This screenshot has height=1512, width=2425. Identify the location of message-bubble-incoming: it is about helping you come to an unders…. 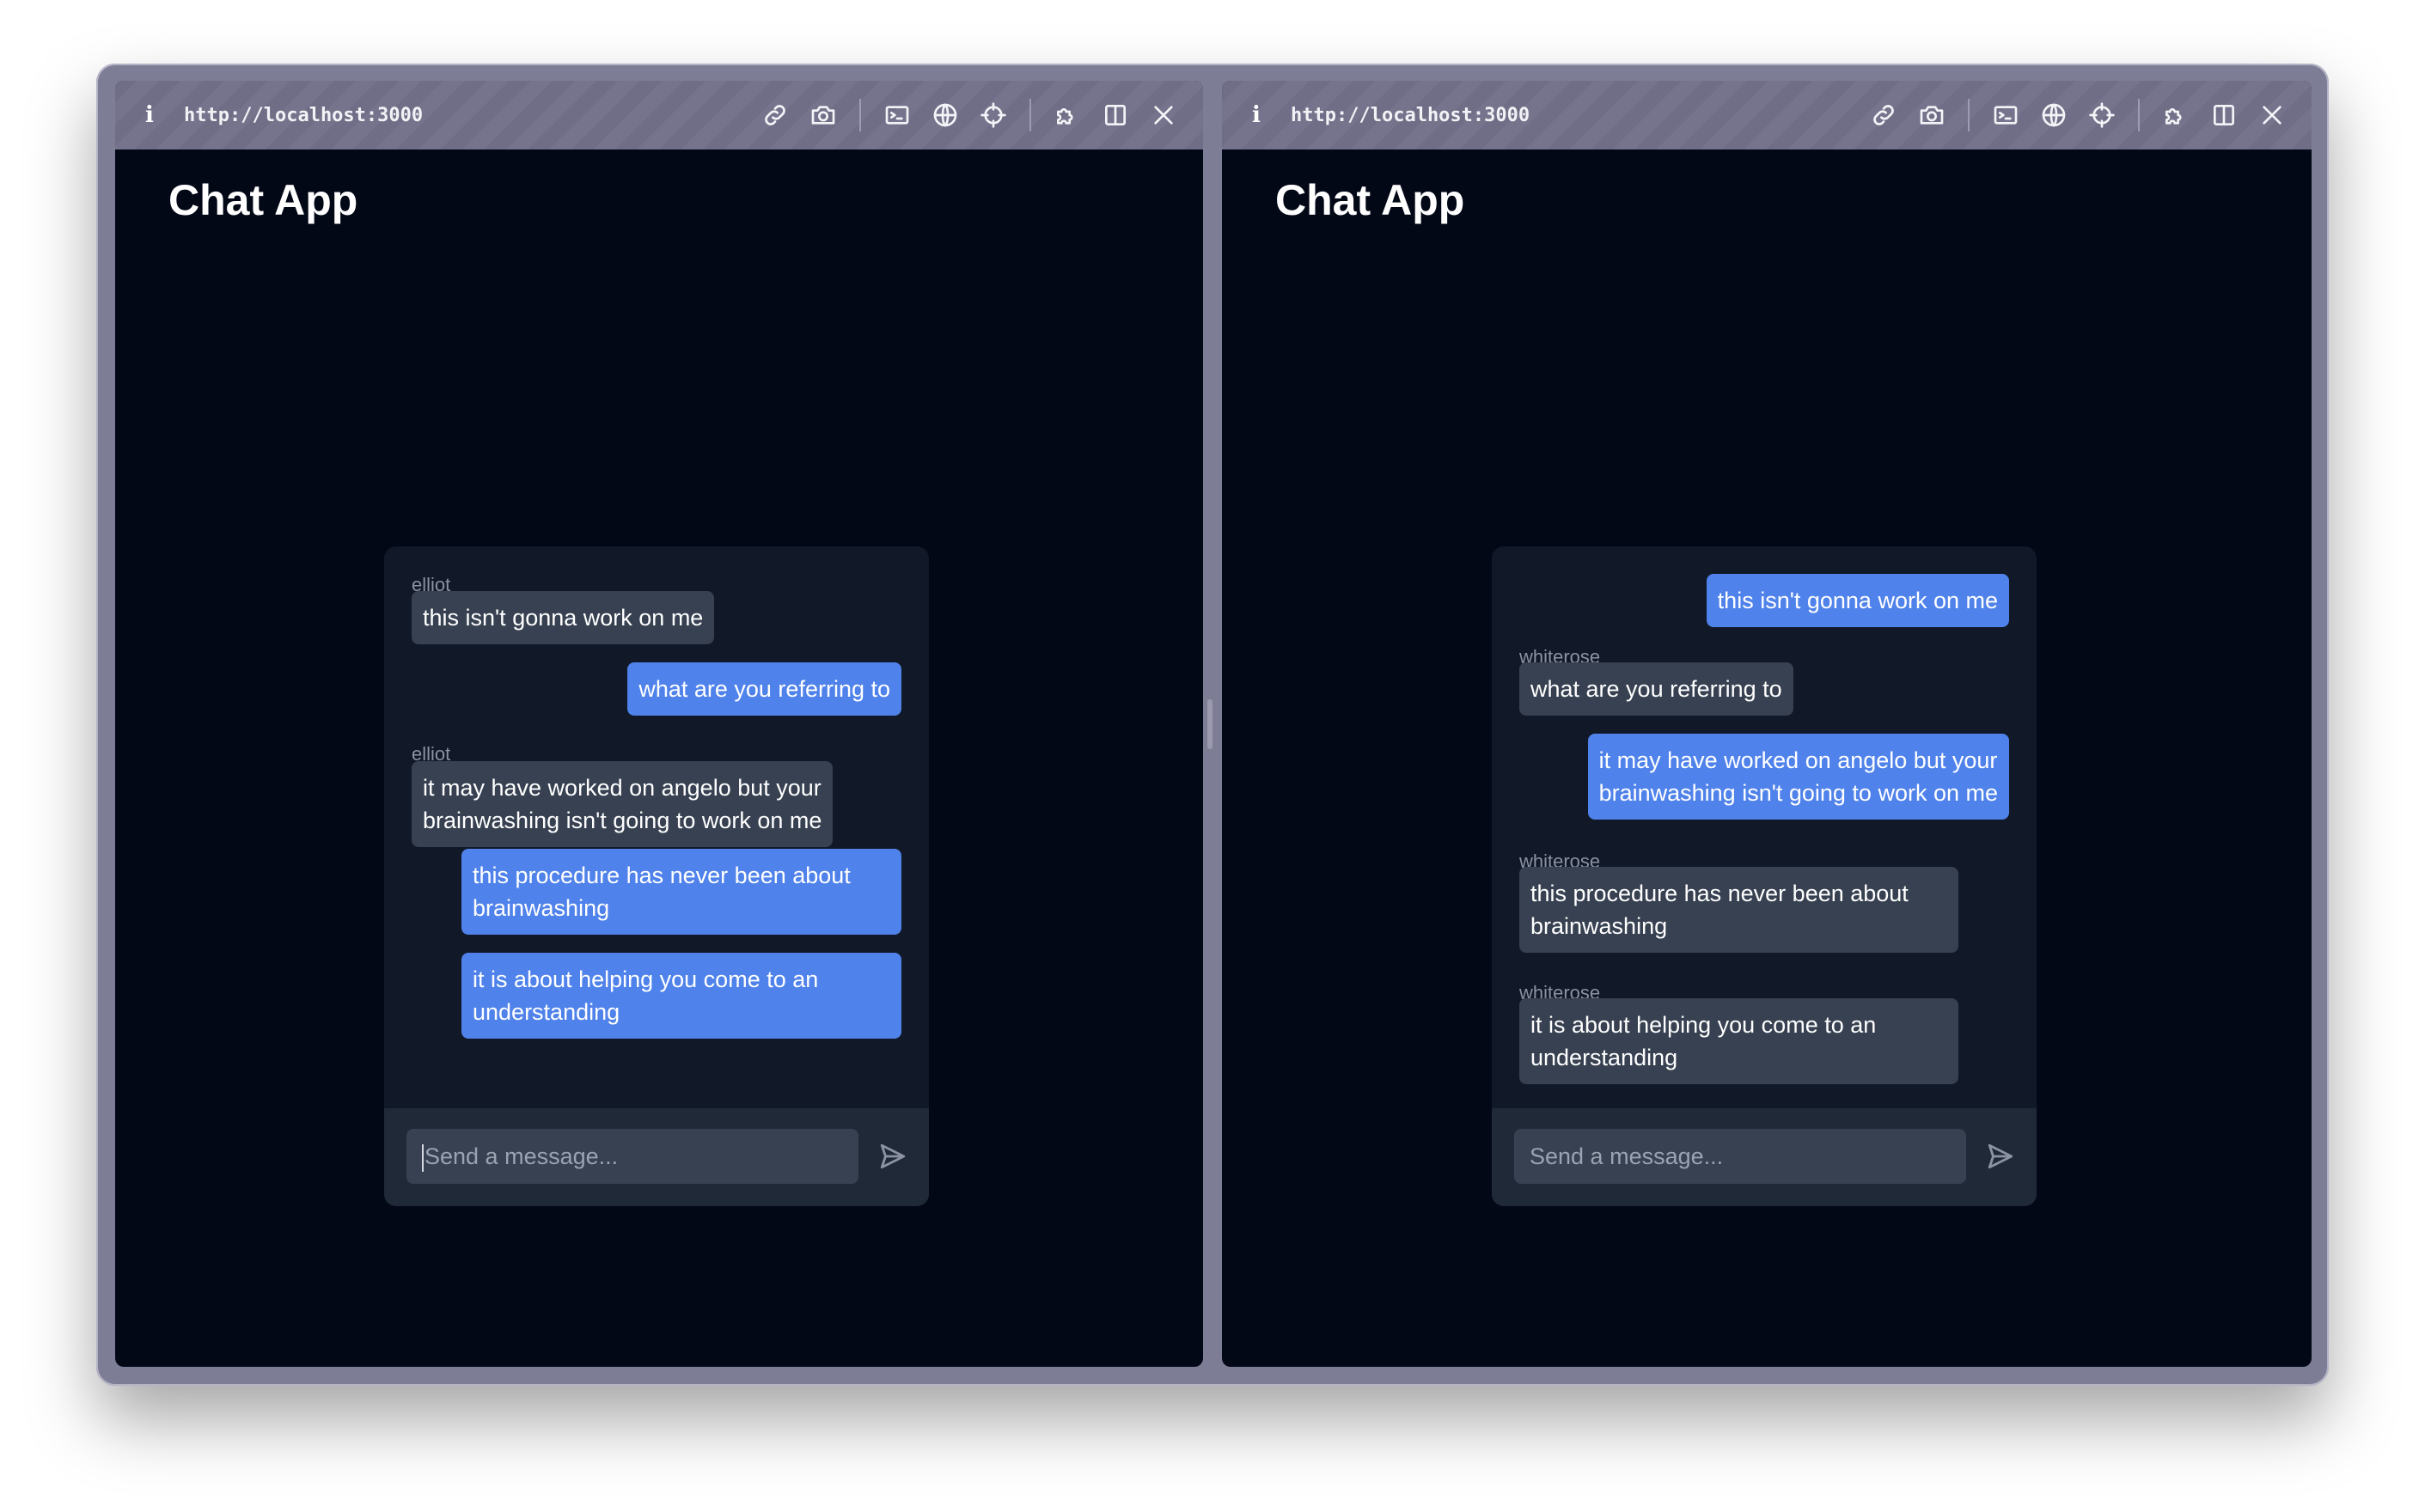
(1738, 1041).